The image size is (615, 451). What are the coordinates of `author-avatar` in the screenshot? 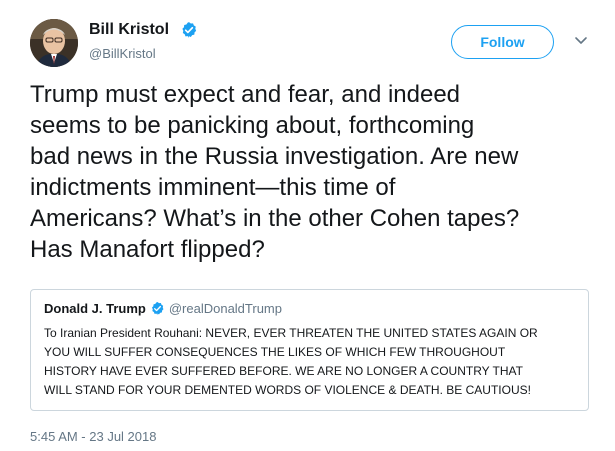 It's located at (54, 43).